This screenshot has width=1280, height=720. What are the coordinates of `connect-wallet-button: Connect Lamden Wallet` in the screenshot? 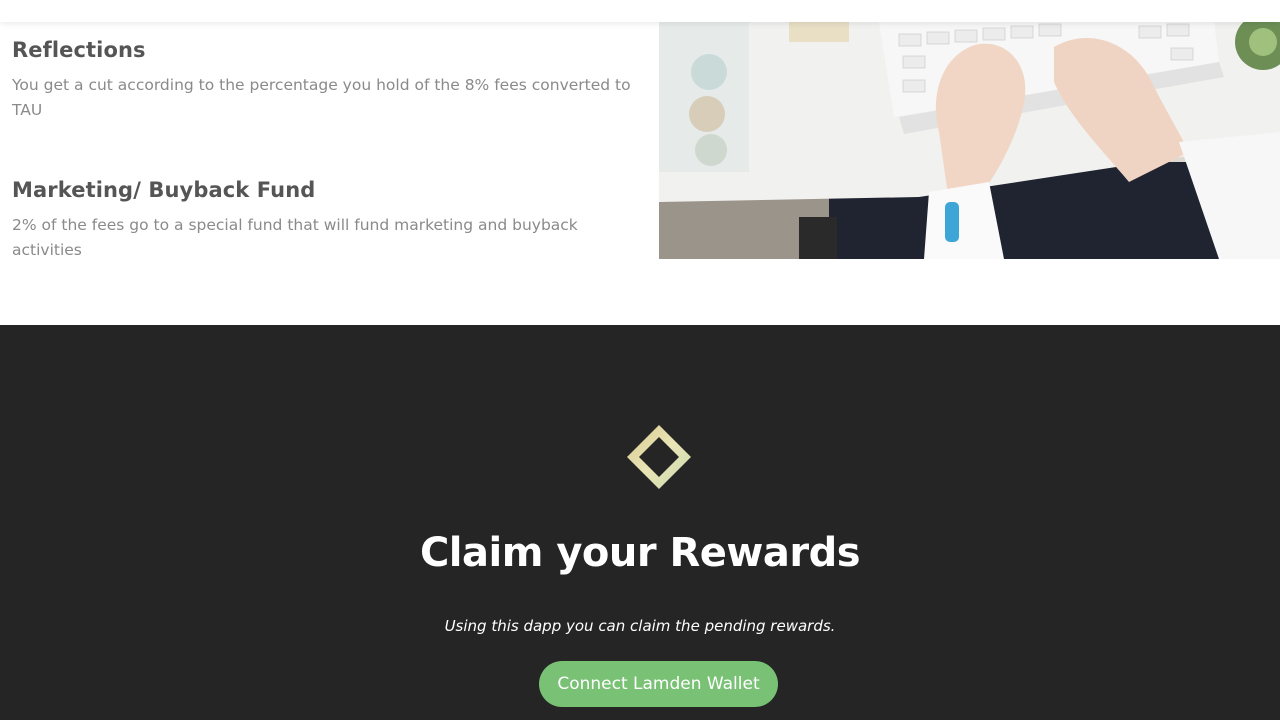 It's located at (658, 684).